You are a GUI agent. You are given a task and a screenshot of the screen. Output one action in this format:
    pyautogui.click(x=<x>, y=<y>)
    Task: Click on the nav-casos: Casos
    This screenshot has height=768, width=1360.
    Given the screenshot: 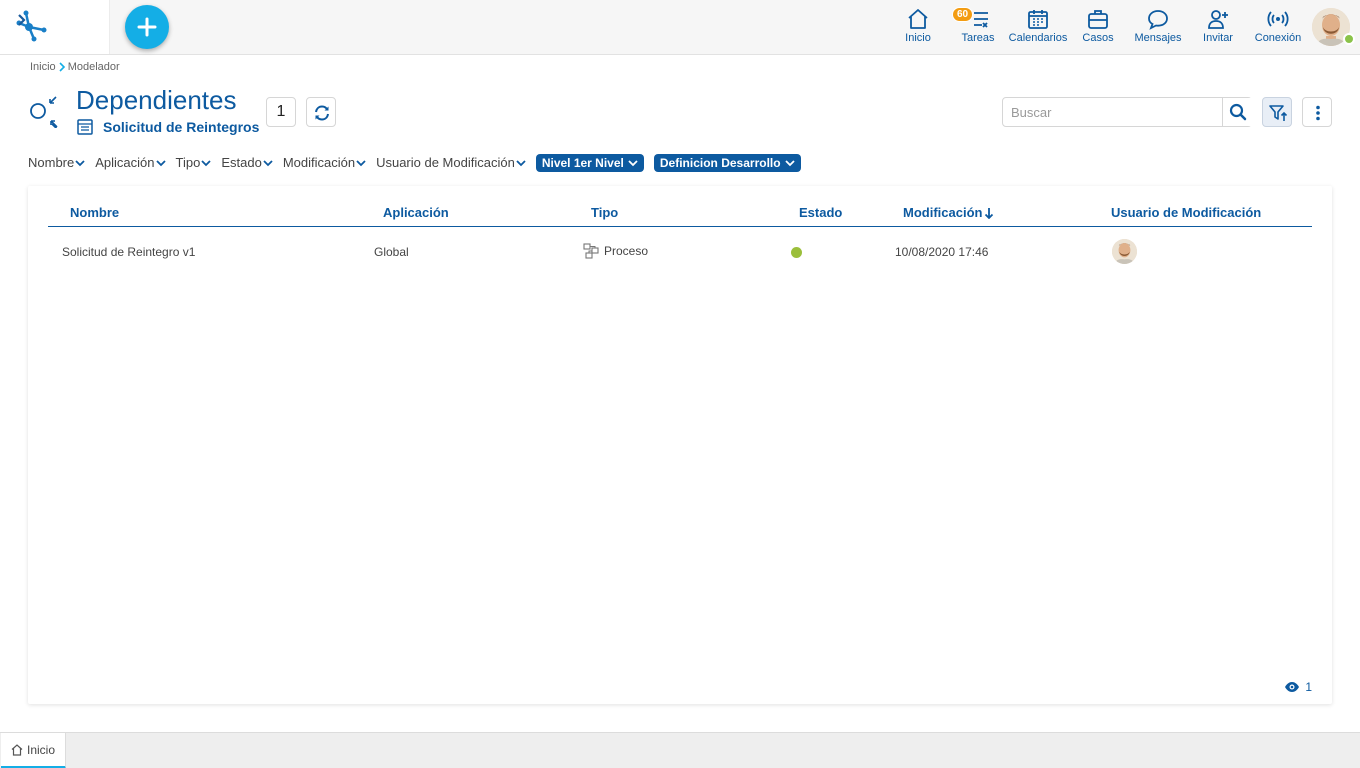 What is the action you would take?
    pyautogui.click(x=1098, y=28)
    